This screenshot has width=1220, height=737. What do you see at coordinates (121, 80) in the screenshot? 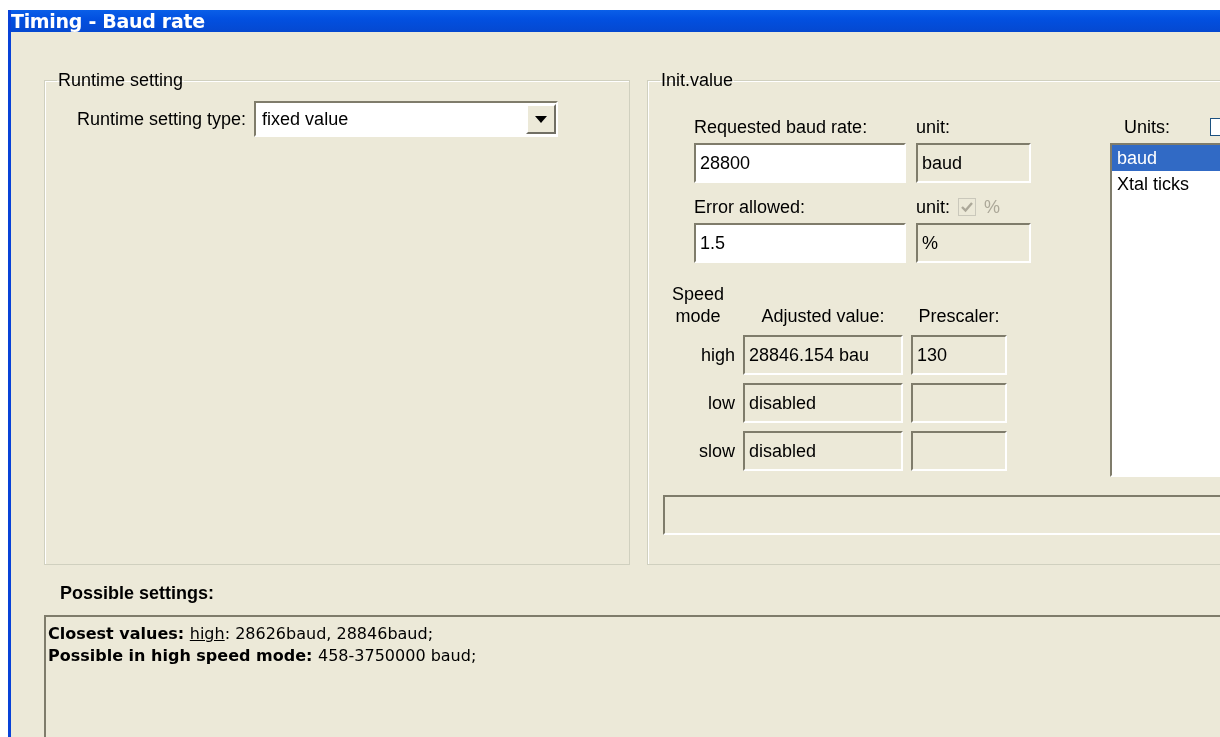
I see `group-title: Runtime setting` at bounding box center [121, 80].